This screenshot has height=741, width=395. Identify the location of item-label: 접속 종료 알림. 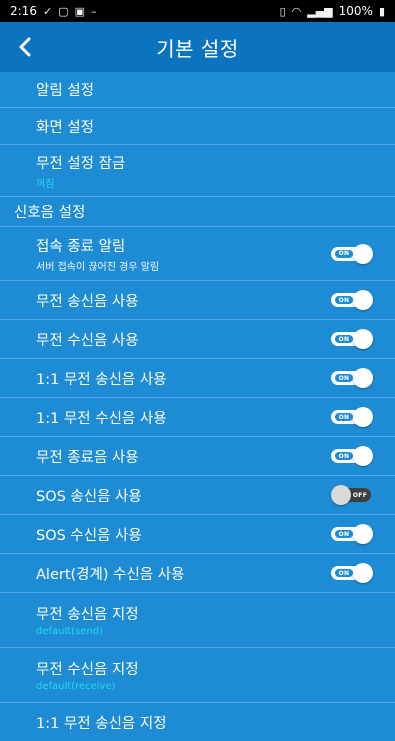
(81, 246).